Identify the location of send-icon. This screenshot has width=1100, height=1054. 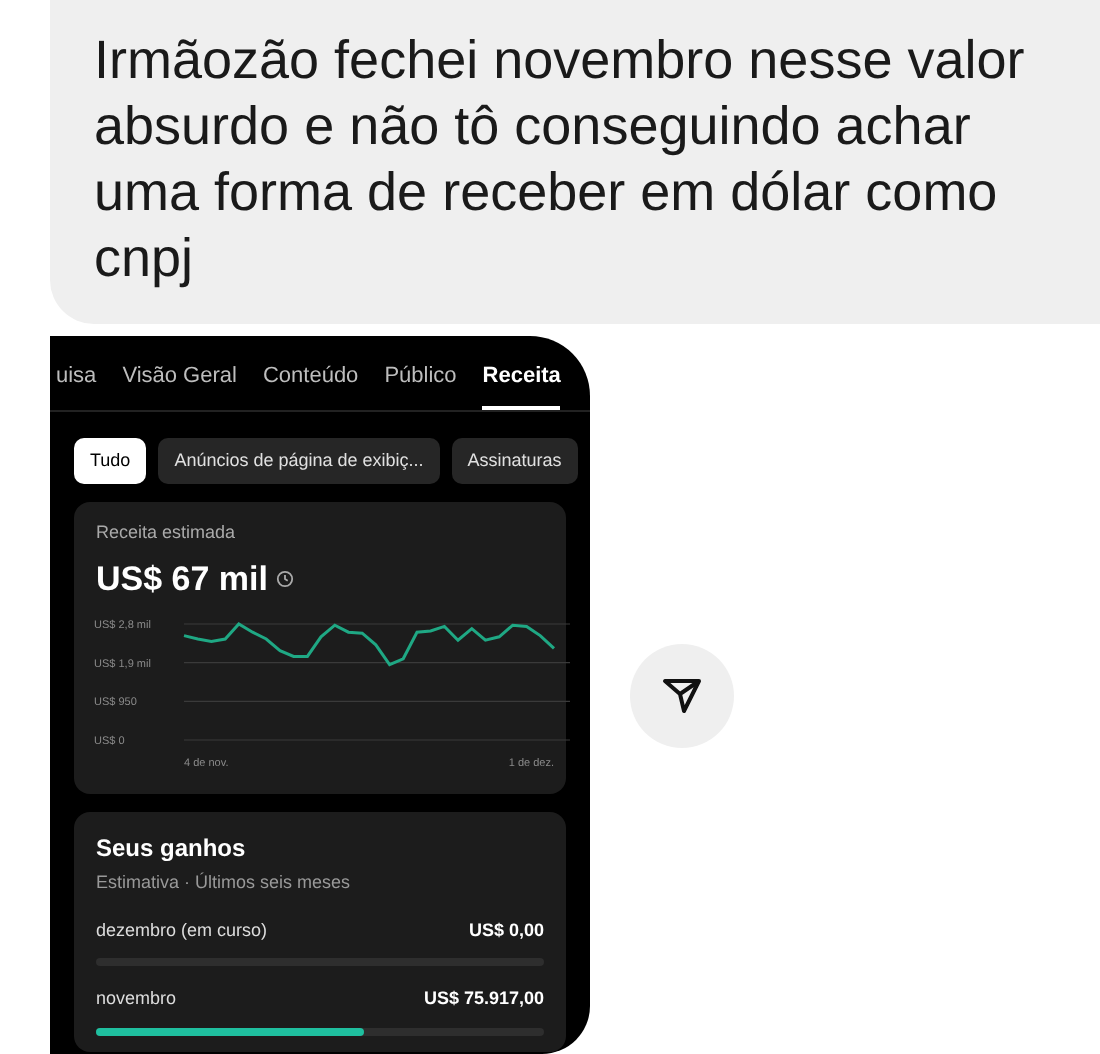
(682, 696).